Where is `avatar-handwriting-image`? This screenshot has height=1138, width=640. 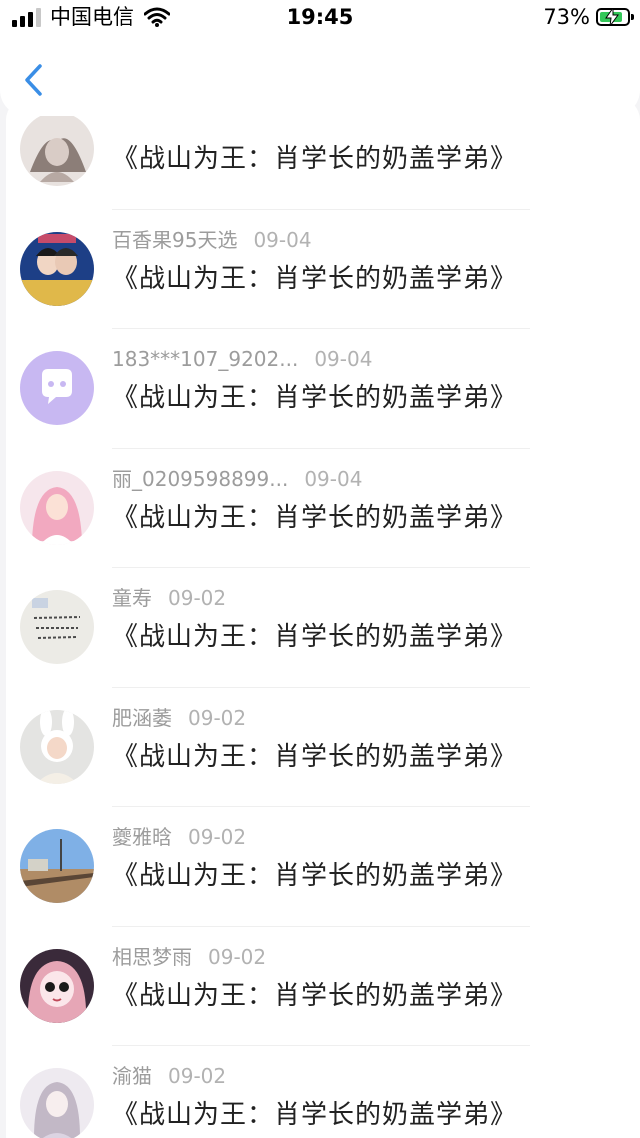 avatar-handwriting-image is located at coordinates (57, 627).